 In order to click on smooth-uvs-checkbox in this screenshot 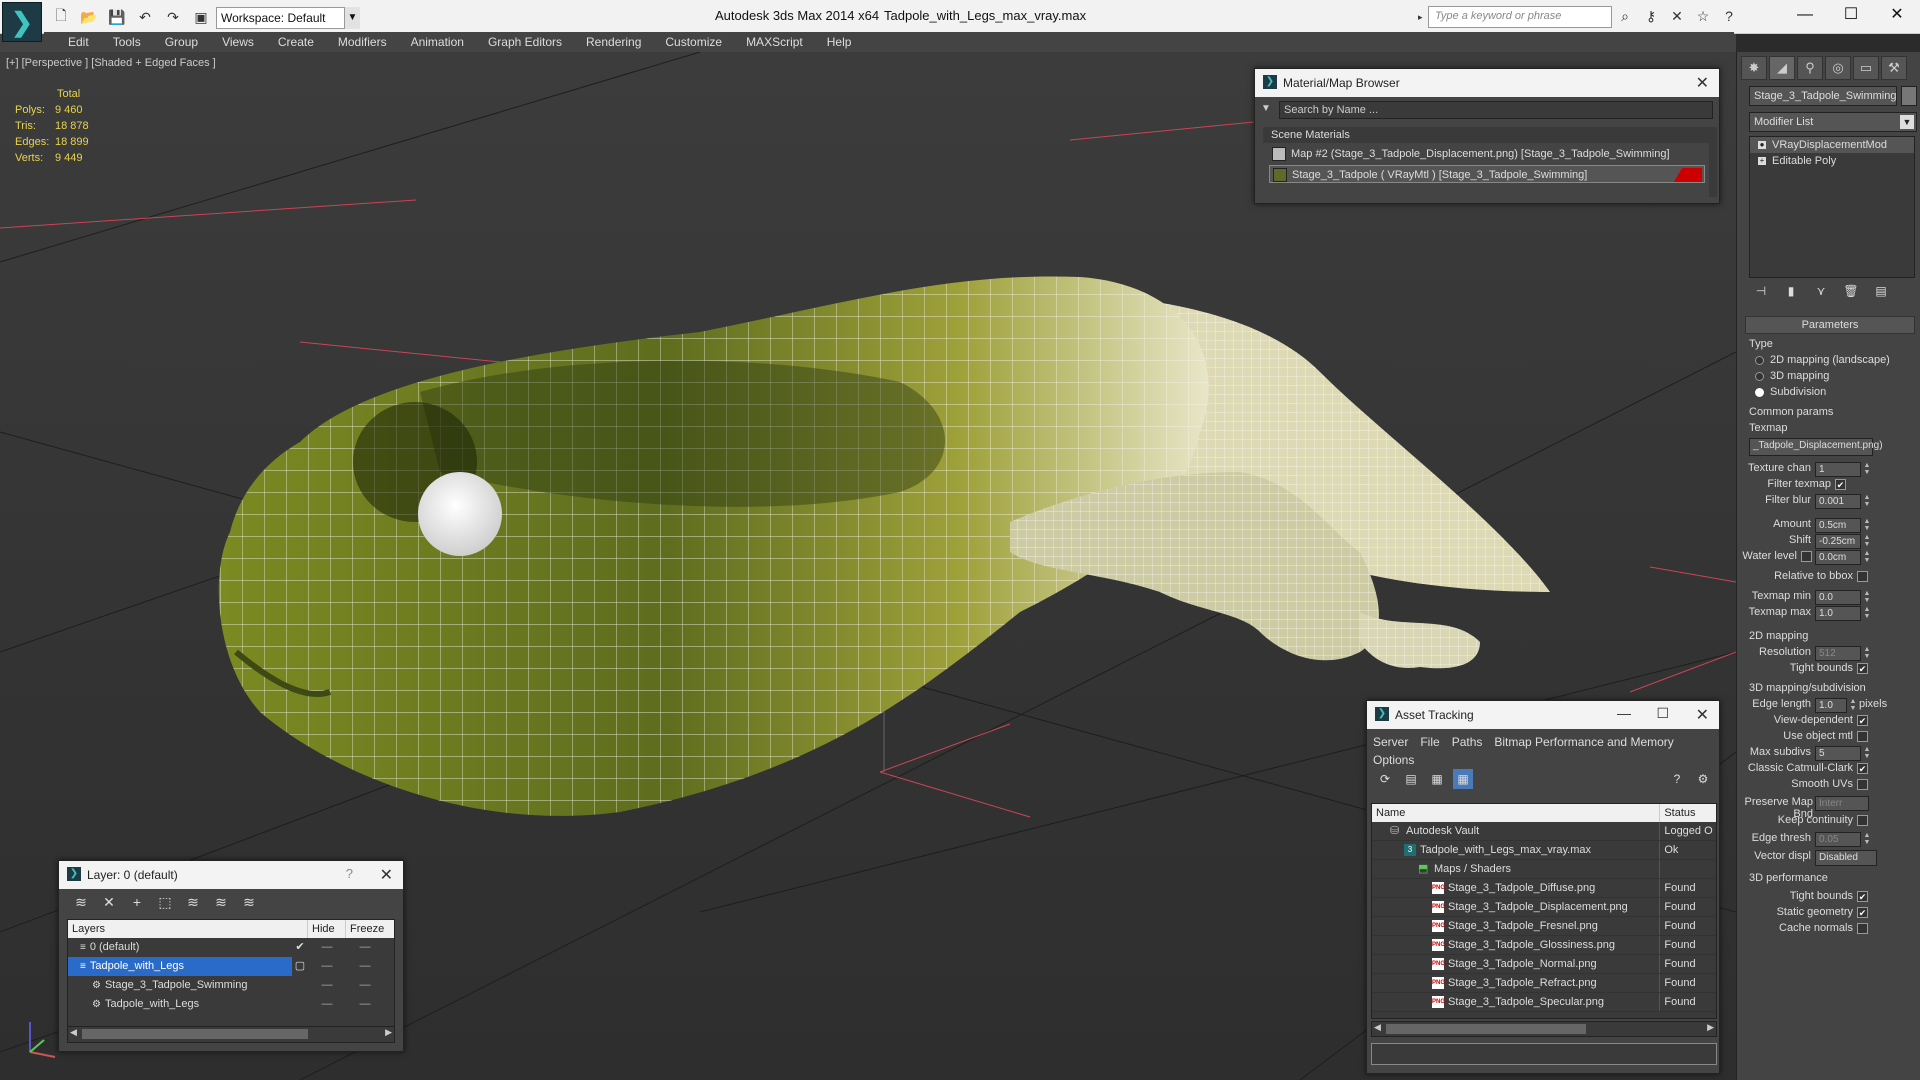, I will do `click(1862, 784)`.